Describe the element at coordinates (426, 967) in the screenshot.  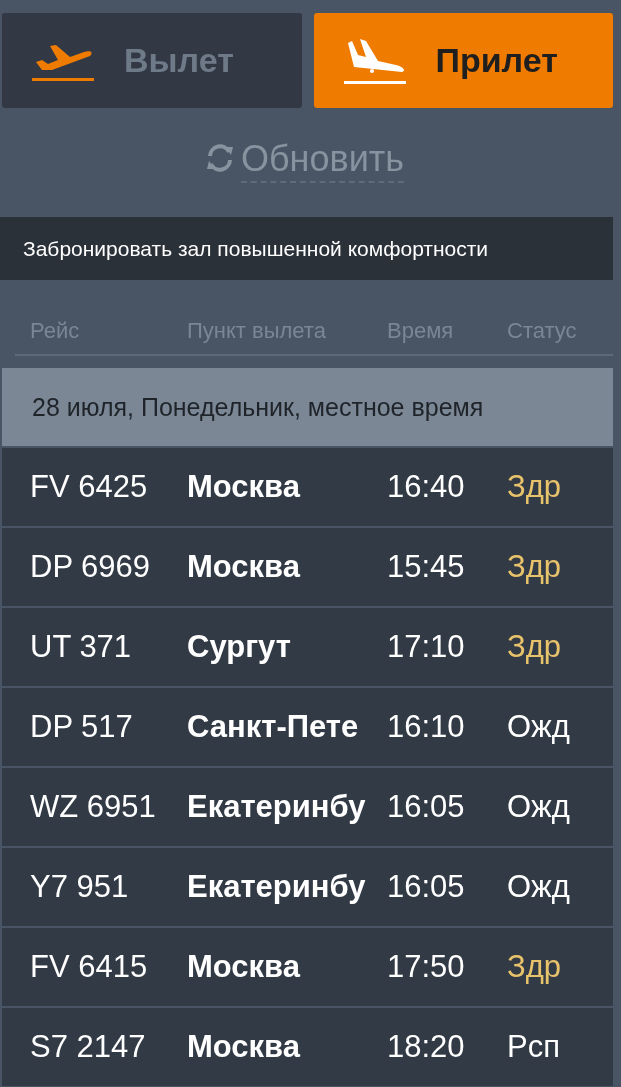
I see `arrival-time: 17:50` at that location.